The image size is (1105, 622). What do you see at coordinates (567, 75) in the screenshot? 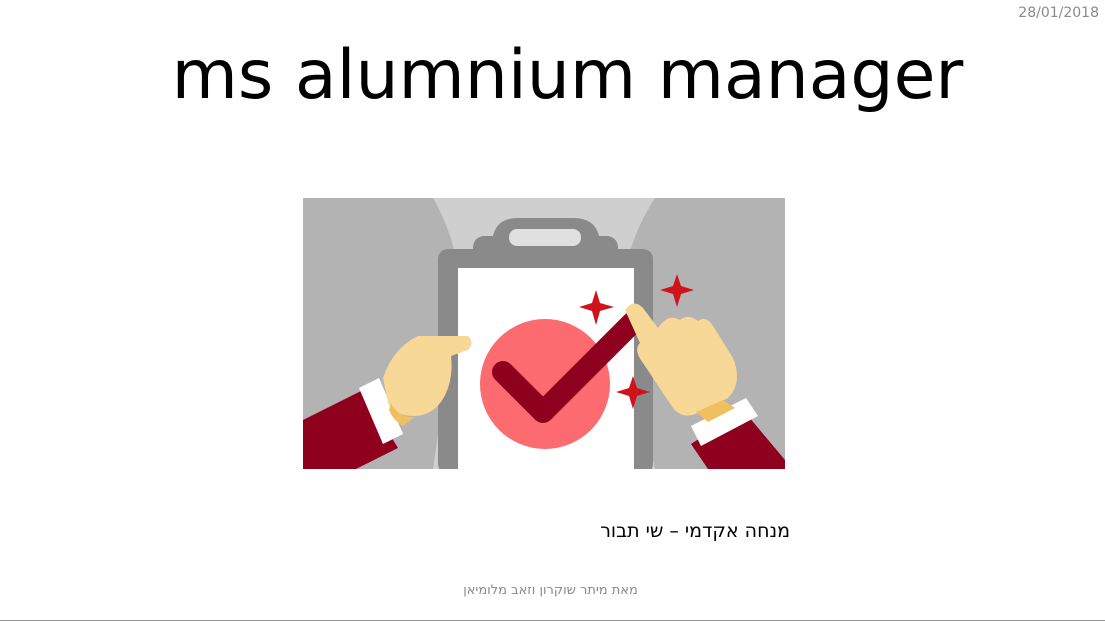
I see `slide-title: ms alumnium manager` at bounding box center [567, 75].